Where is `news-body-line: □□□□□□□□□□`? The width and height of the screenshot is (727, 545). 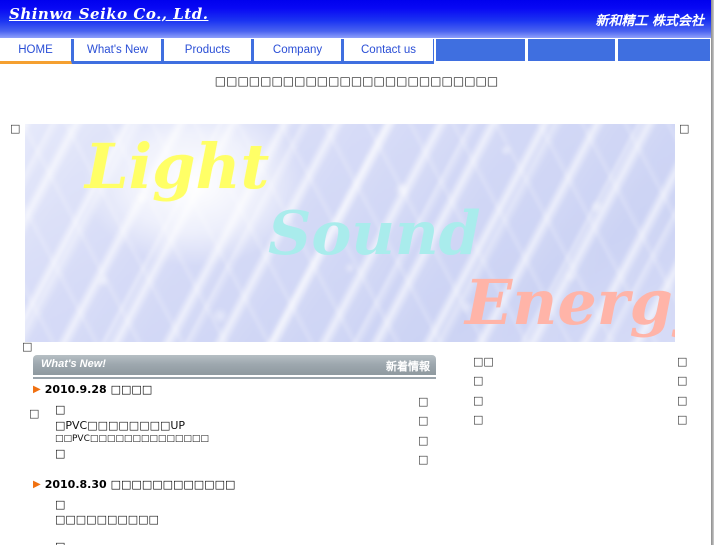
news-body-line: □□□□□□□□□□ is located at coordinates (107, 520).